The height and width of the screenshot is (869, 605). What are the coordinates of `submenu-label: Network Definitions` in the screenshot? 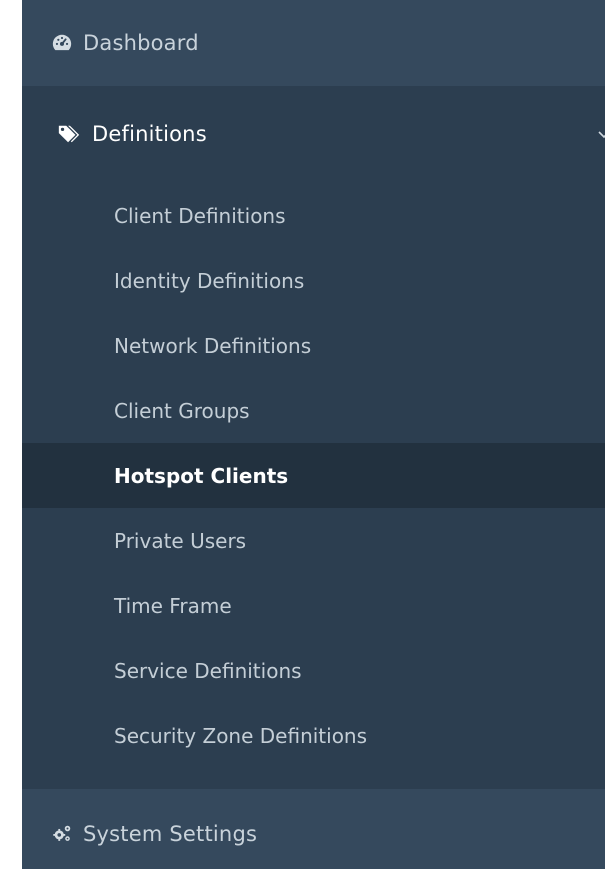 It's located at (213, 345).